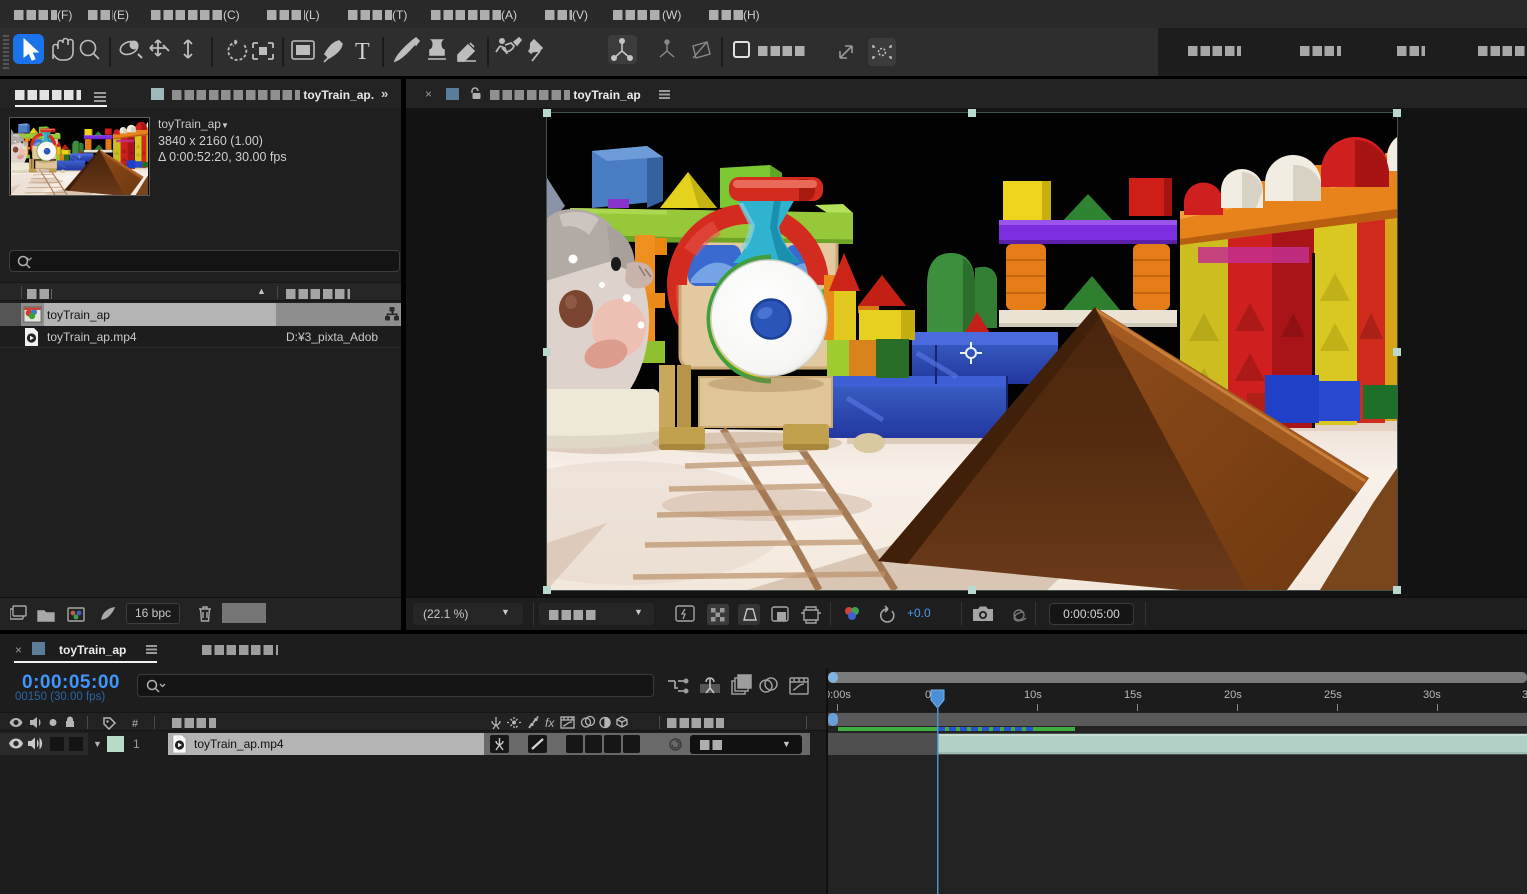 Image resolution: width=1527 pixels, height=894 pixels. Describe the element at coordinates (362, 52) in the screenshot. I see `svg-text: T` at that location.